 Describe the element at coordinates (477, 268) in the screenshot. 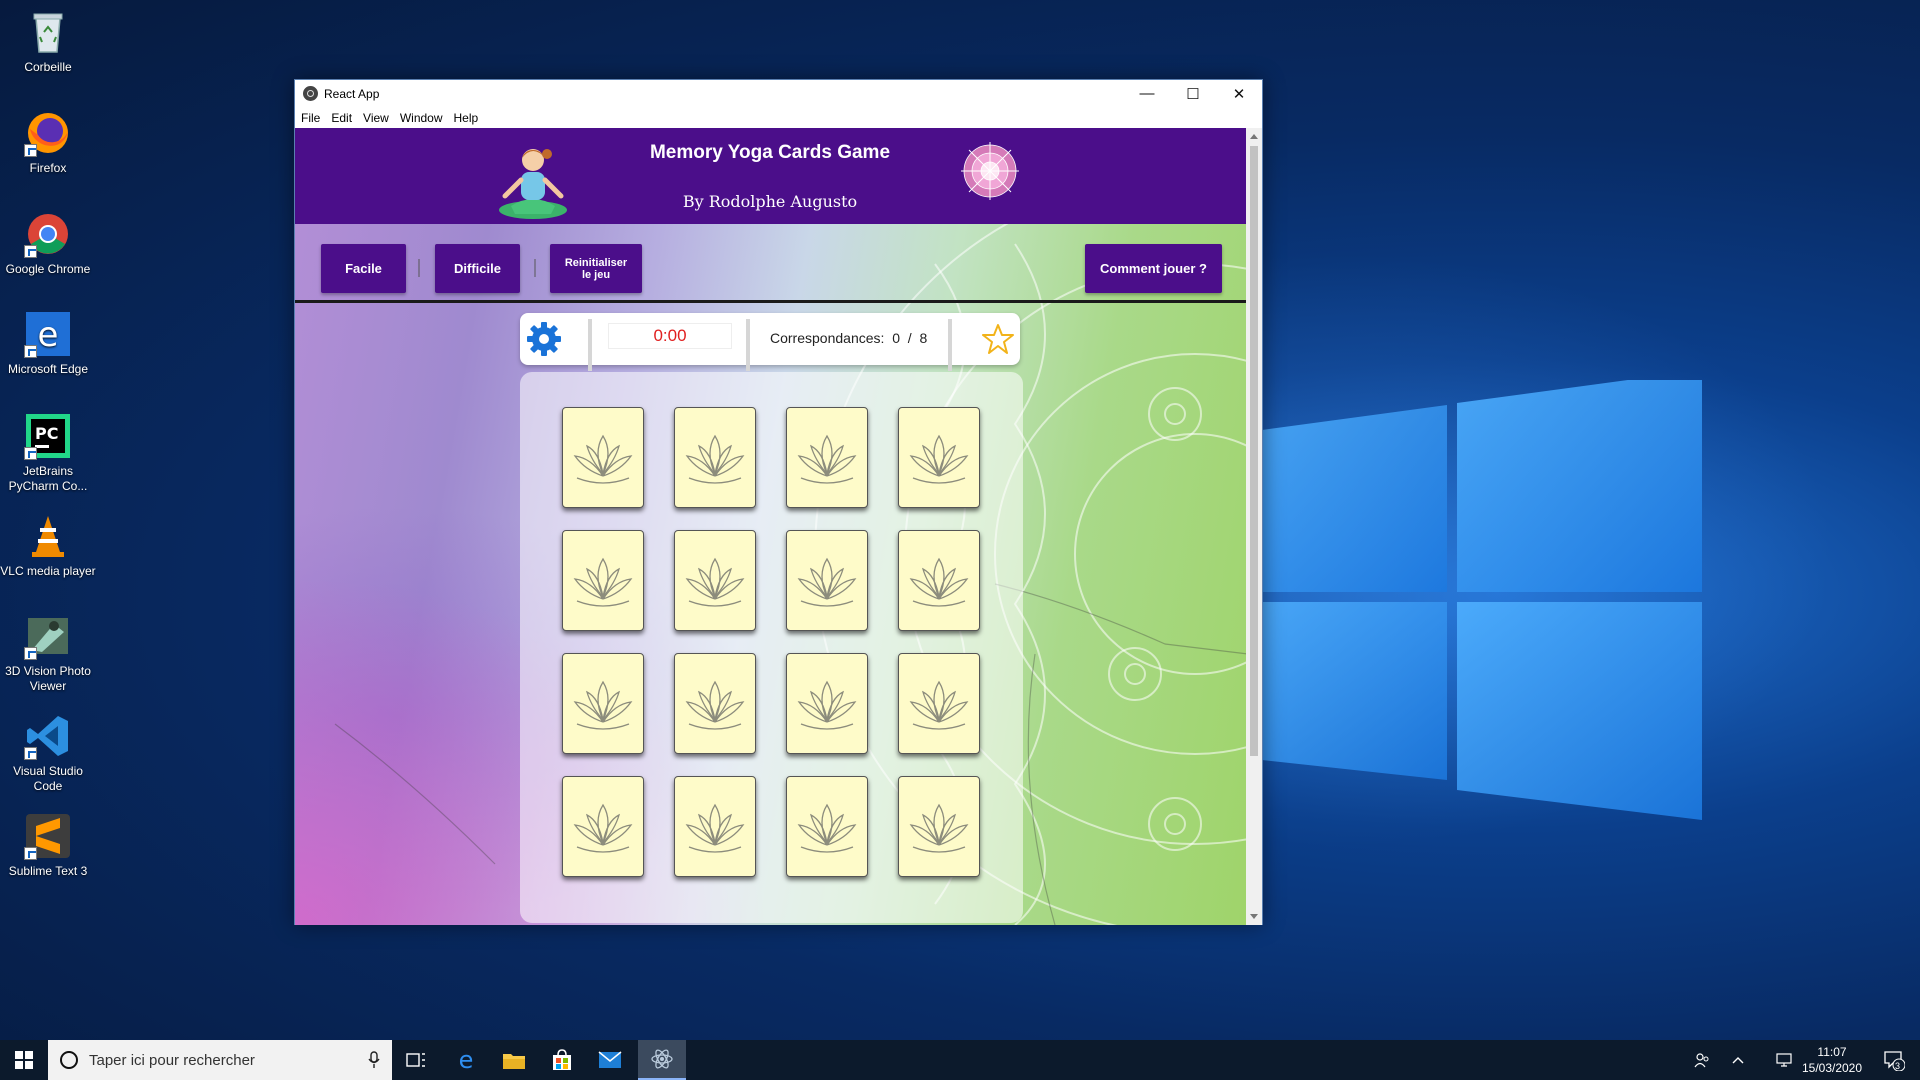

I see `hard-button: Difficile` at that location.